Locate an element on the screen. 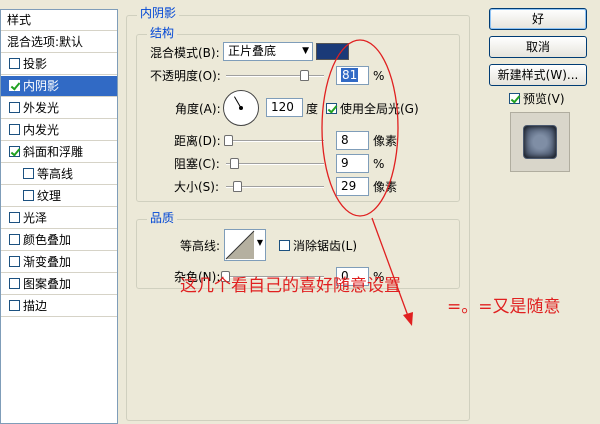 The width and height of the screenshot is (600, 424). ok-button: 好 is located at coordinates (538, 19).